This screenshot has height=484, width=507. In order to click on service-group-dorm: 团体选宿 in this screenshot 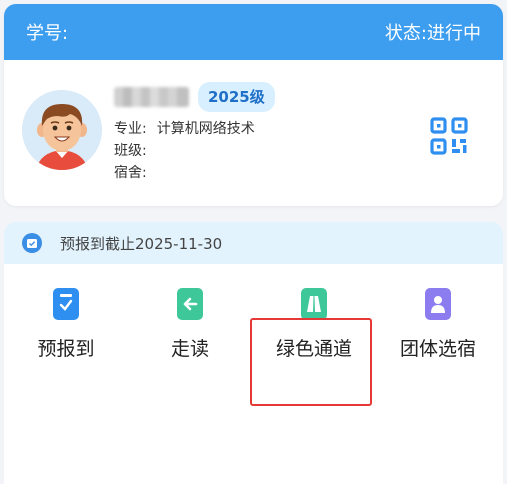, I will do `click(438, 319)`.